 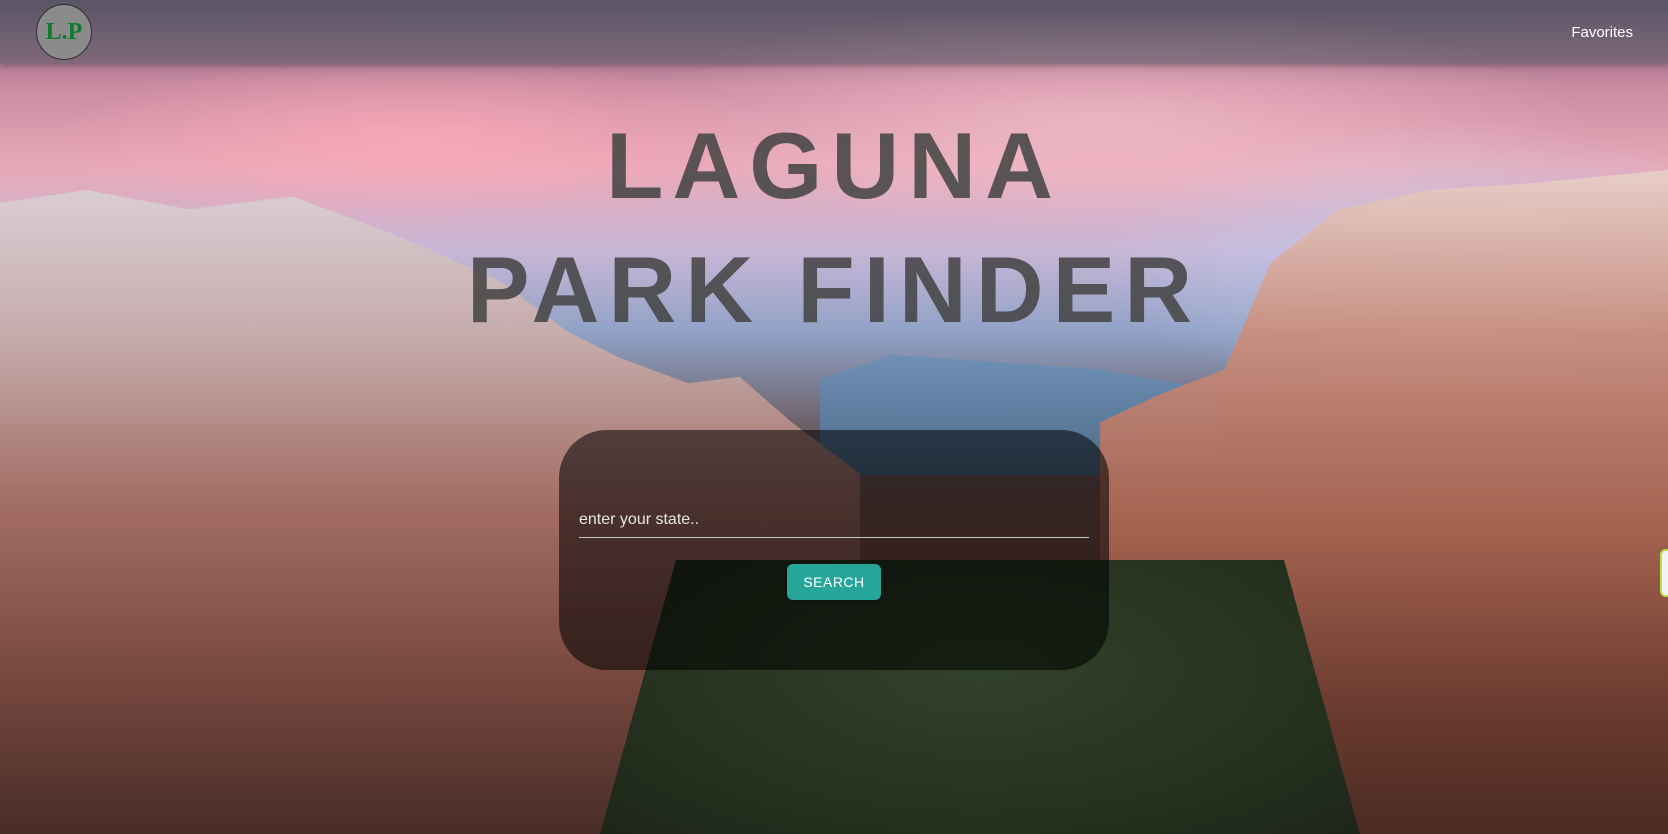 I want to click on logo: L.P, so click(x=64, y=32).